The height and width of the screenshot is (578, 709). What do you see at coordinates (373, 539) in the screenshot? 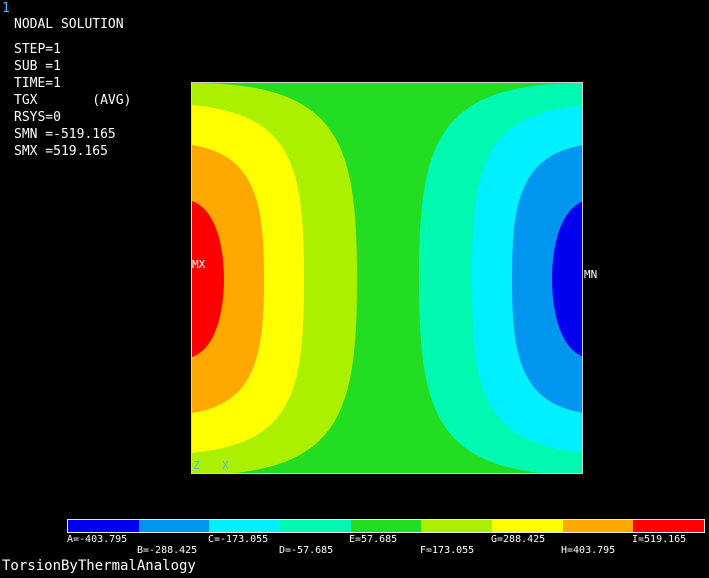
I see `legend-label-e: E=57.685` at bounding box center [373, 539].